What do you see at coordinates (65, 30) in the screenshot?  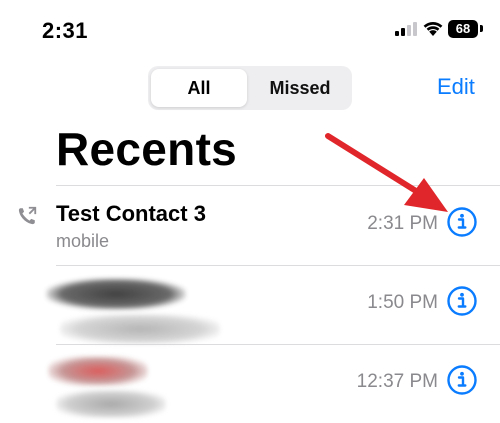 I see `status-time: 2:31` at bounding box center [65, 30].